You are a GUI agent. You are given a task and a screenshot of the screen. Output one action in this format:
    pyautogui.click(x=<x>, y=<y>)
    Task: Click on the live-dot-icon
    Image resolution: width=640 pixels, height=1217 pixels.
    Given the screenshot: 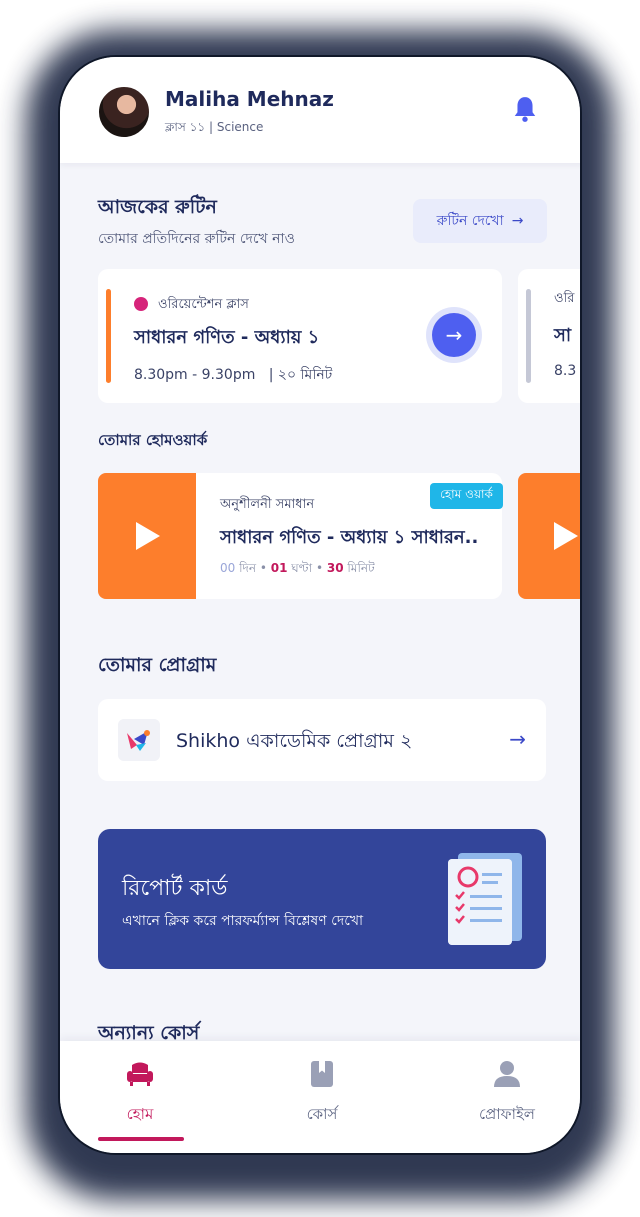 What is the action you would take?
    pyautogui.click(x=141, y=304)
    